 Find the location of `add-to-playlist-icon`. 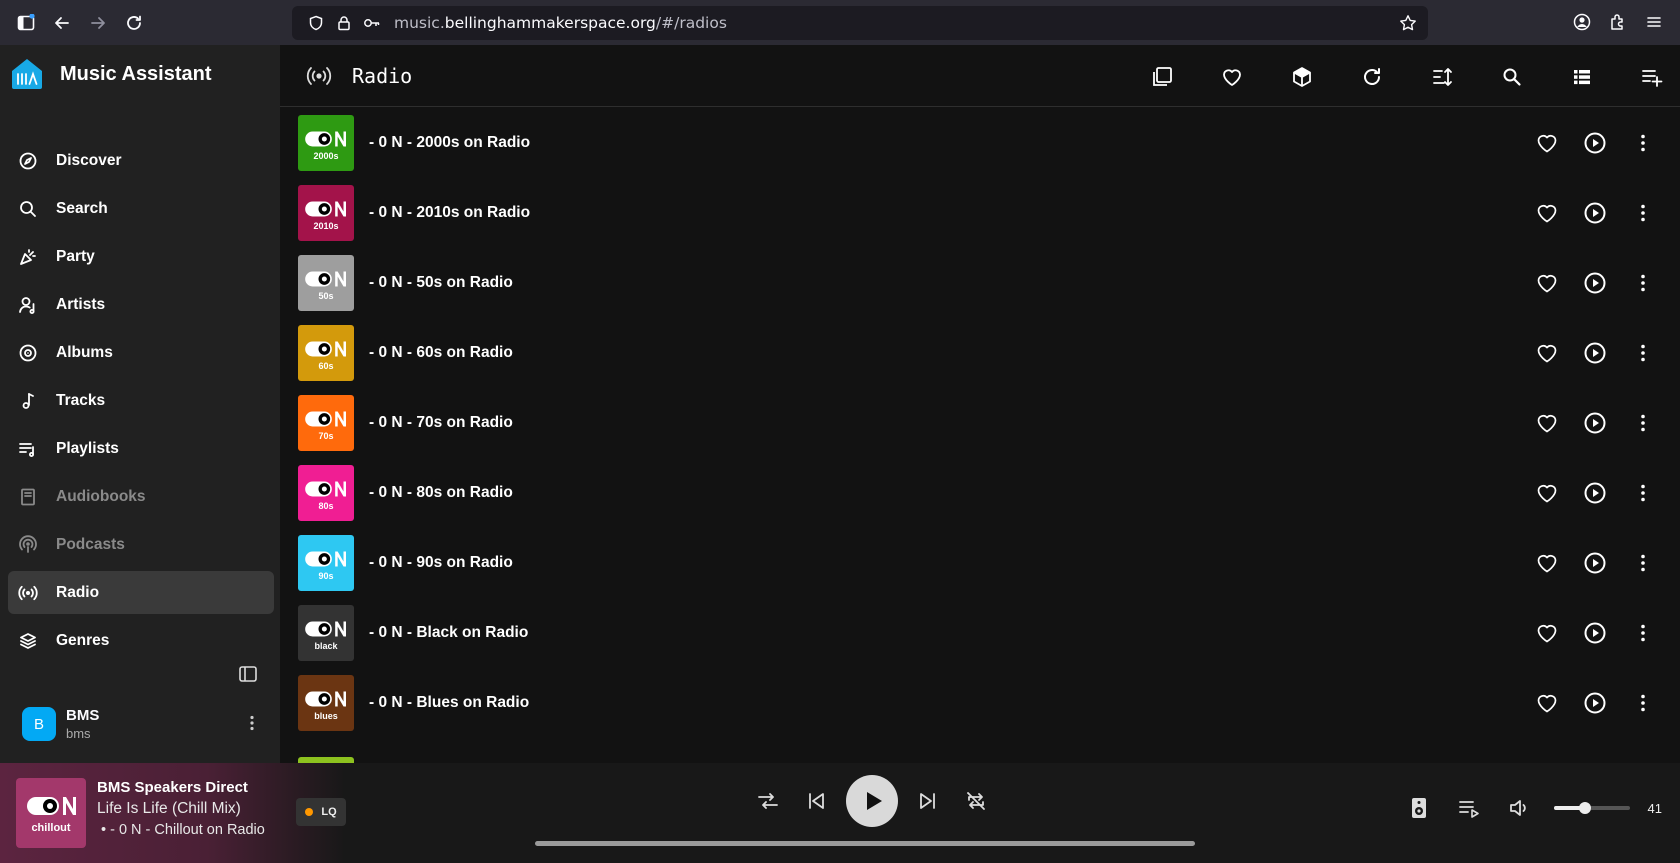

add-to-playlist-icon is located at coordinates (1652, 77).